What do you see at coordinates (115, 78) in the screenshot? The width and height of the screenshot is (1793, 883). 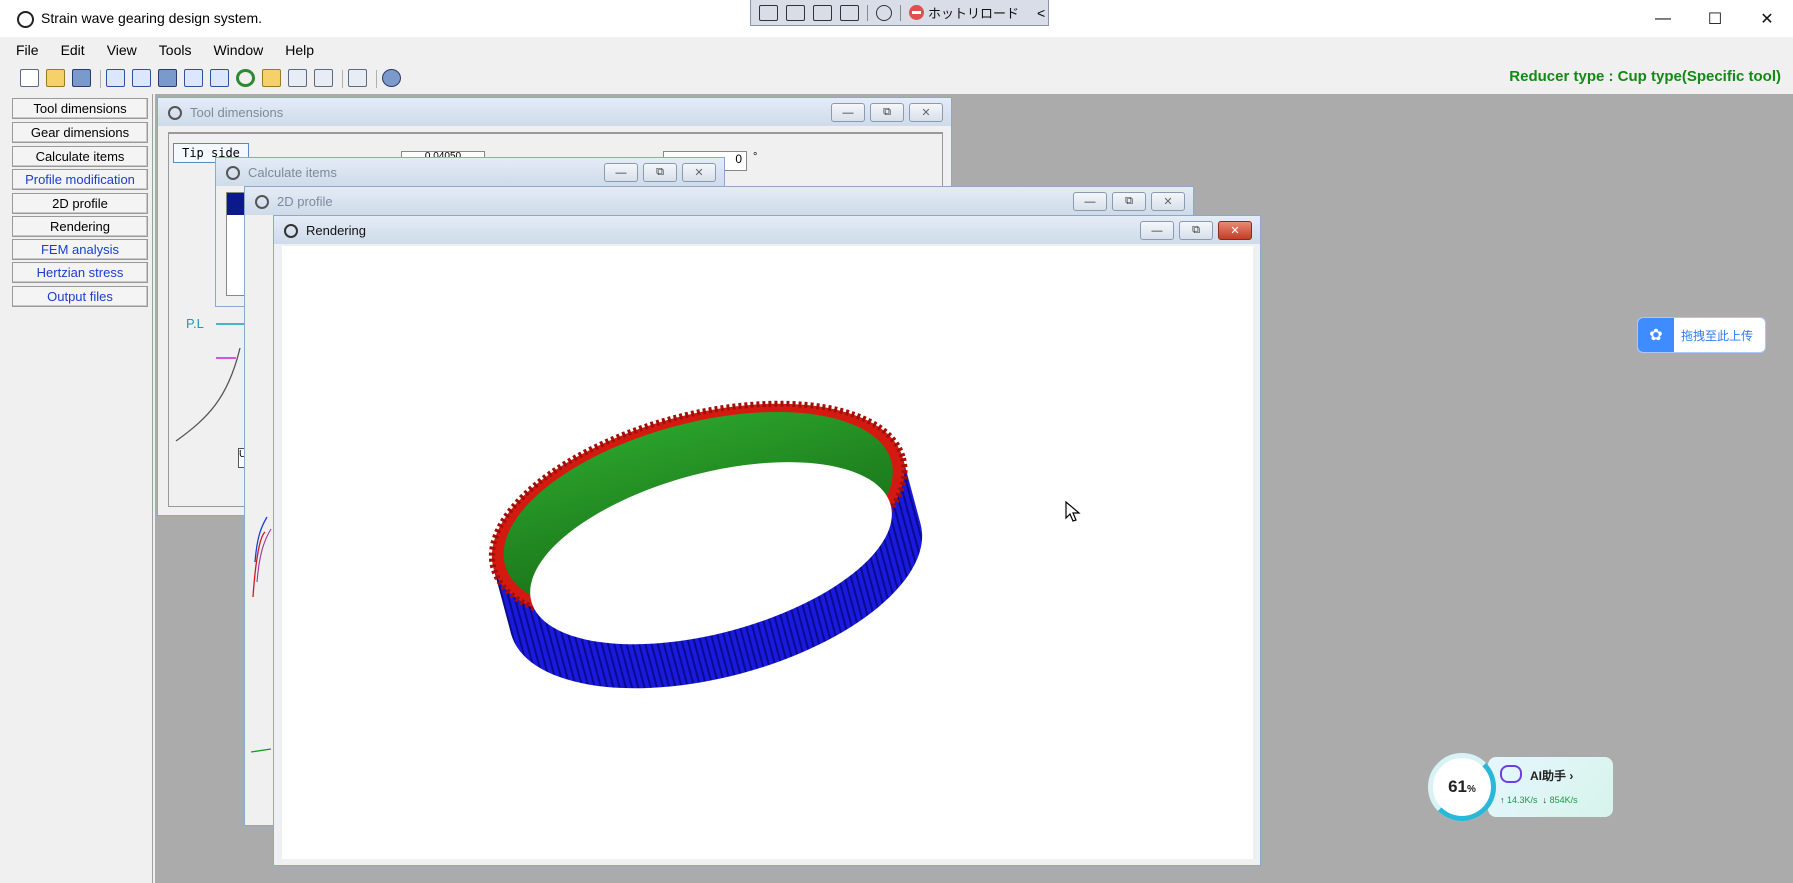 I see `tool-dimensions-icon` at bounding box center [115, 78].